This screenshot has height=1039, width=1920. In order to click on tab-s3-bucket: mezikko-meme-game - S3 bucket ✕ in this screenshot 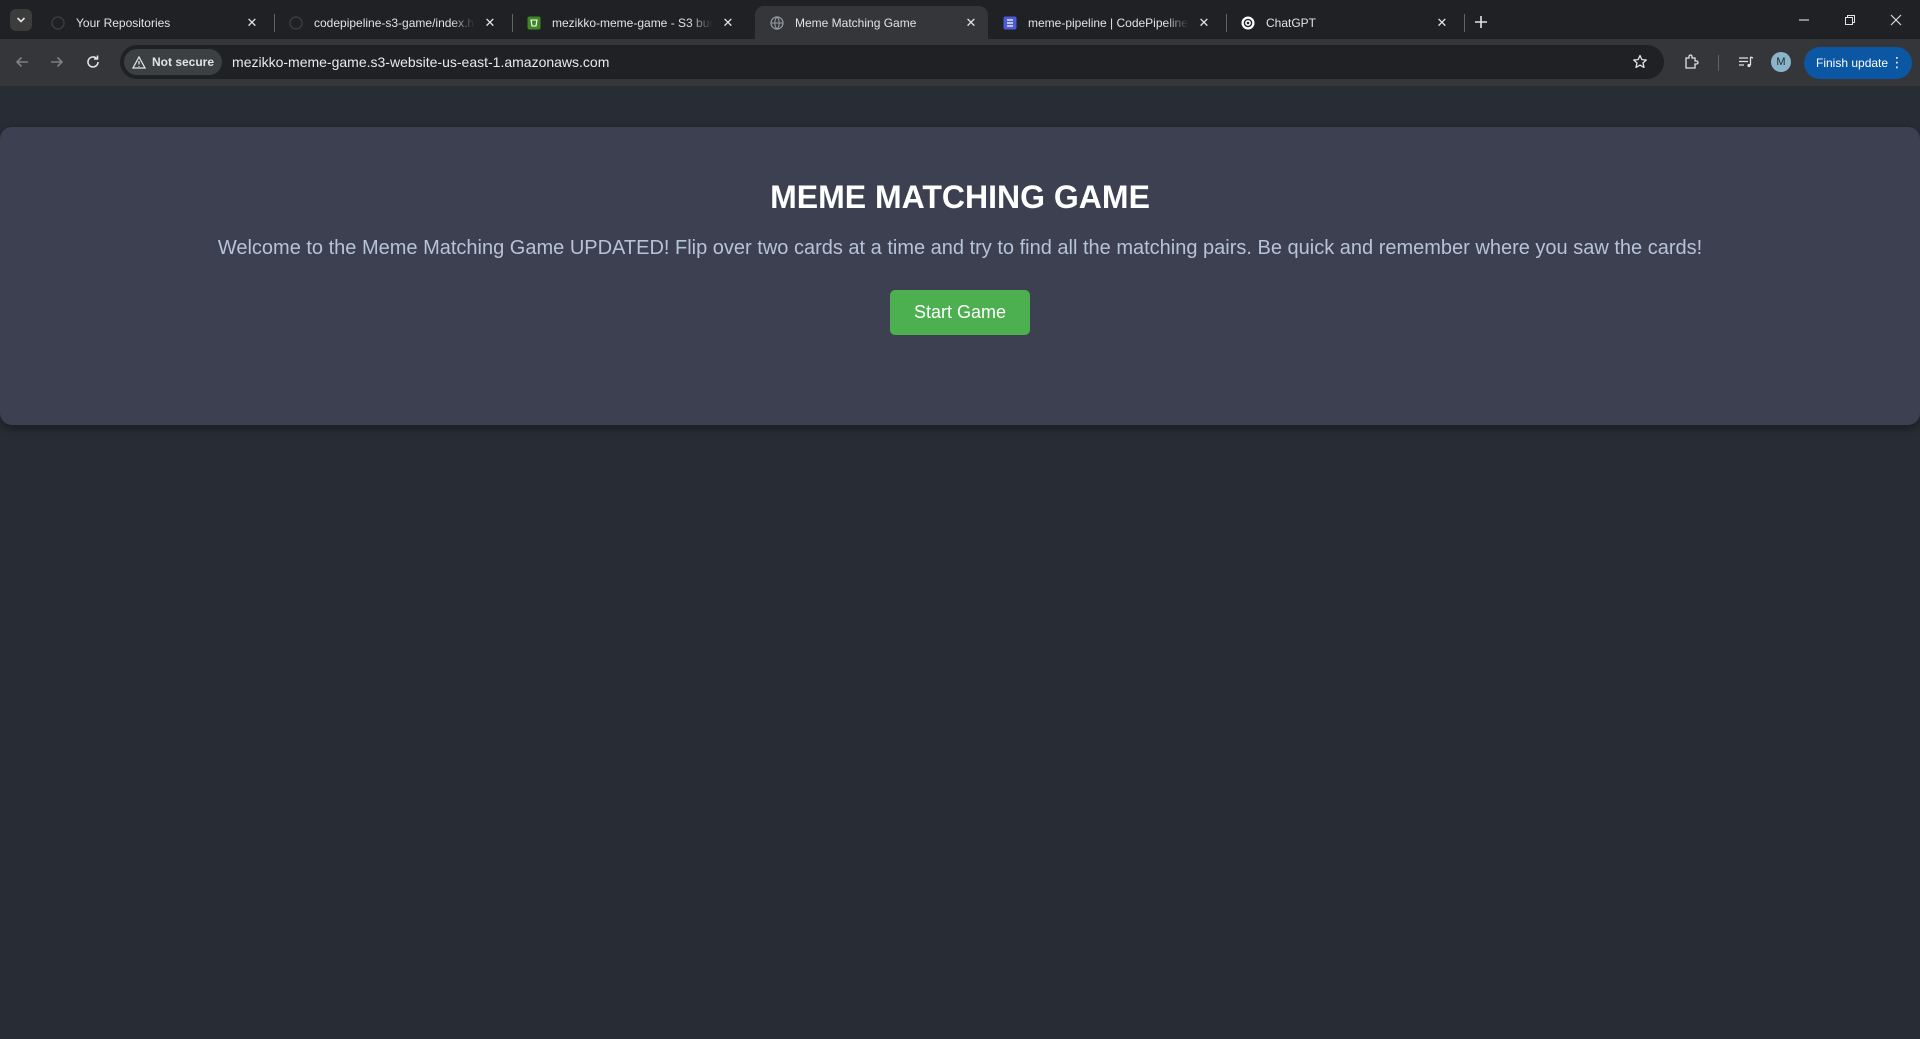, I will do `click(628, 22)`.